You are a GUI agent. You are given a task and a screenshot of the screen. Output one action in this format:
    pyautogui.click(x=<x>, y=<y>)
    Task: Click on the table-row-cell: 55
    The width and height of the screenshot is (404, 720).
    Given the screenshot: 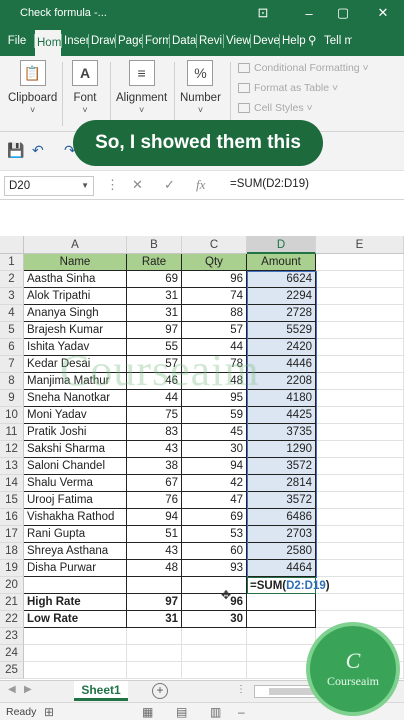 What is the action you would take?
    pyautogui.click(x=154, y=347)
    